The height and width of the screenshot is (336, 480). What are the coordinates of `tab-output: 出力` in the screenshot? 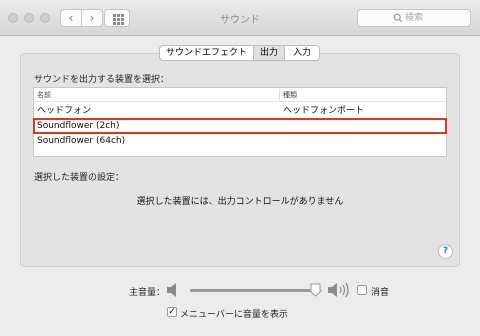 It's located at (269, 53).